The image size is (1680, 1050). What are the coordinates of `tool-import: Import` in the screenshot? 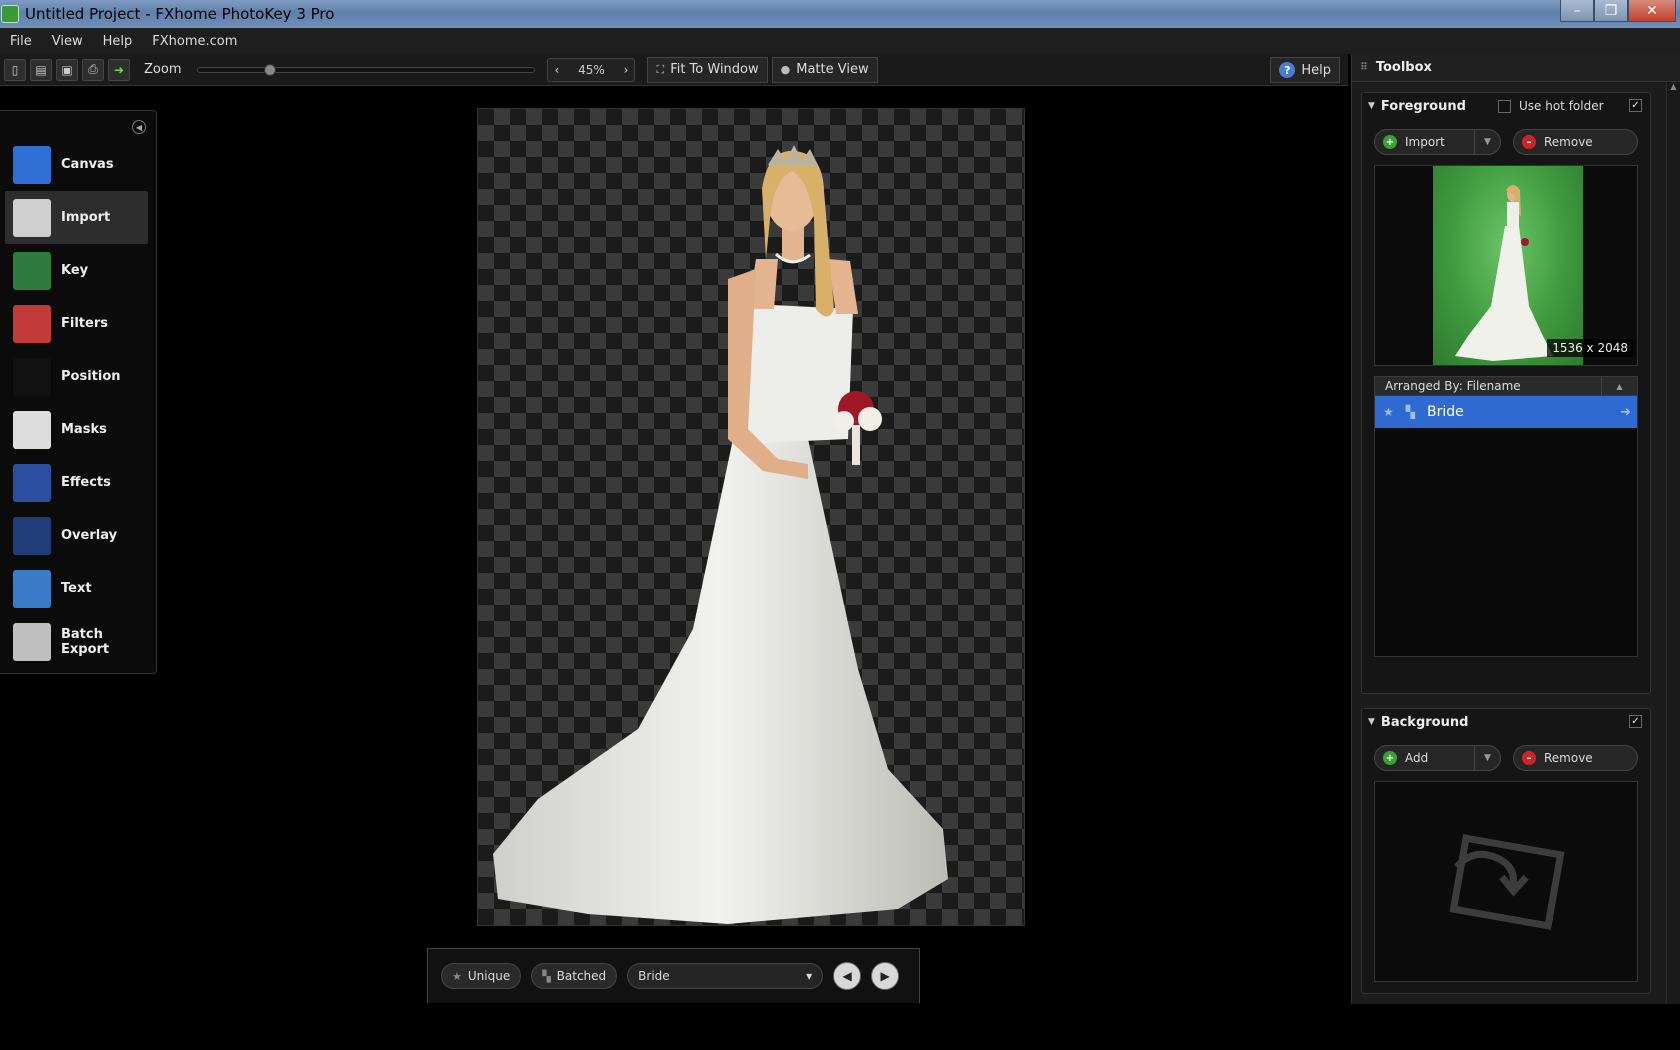 It's located at (76, 217).